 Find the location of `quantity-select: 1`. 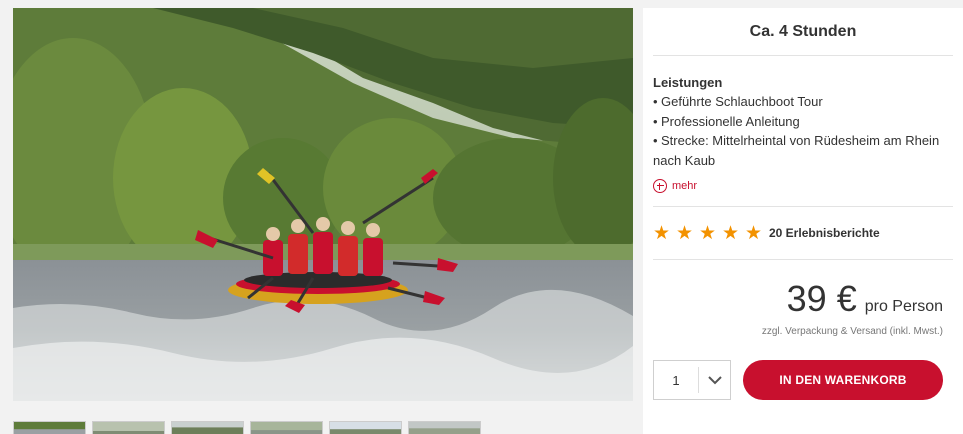

quantity-select: 1 is located at coordinates (692, 380).